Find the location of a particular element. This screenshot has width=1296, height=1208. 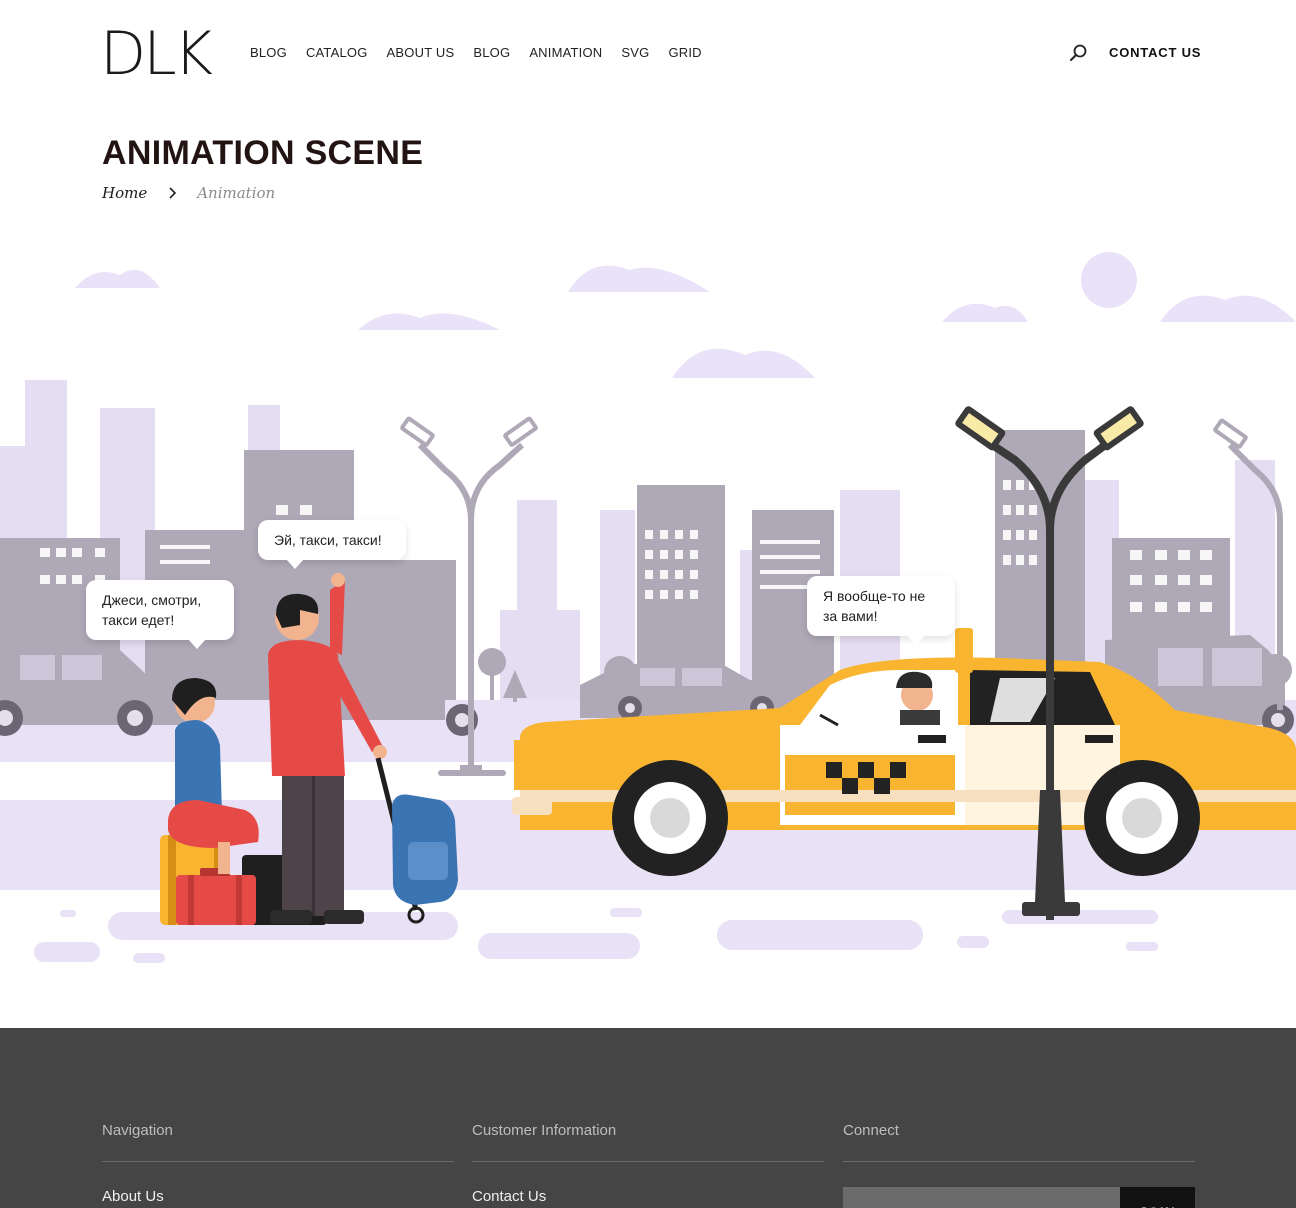

speech-line: Я вообще-то не is located at coordinates (874, 596).